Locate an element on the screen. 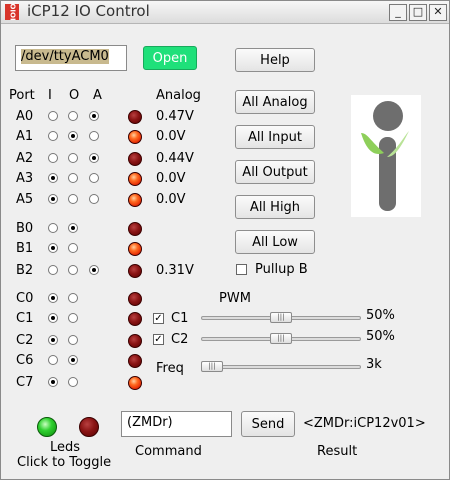 Image resolution: width=450 pixels, height=480 pixels. pin-a2-mode-o-radio is located at coordinates (73, 158).